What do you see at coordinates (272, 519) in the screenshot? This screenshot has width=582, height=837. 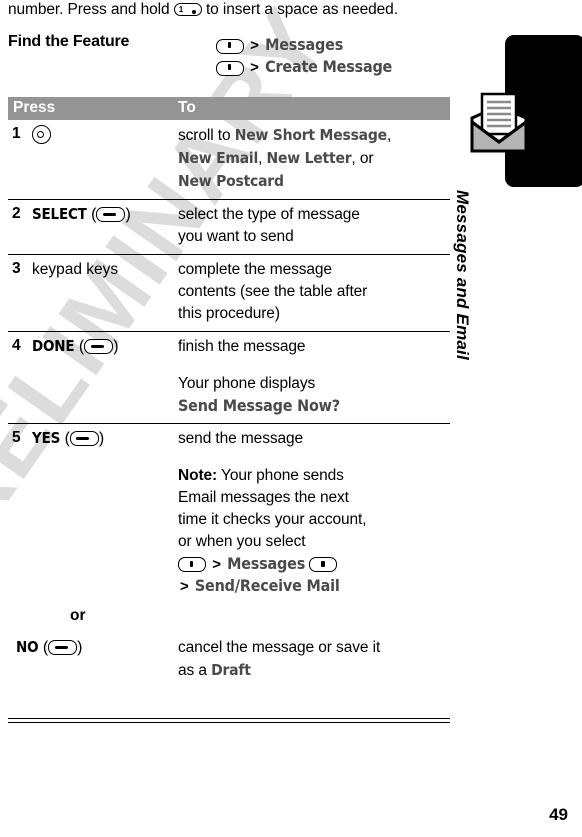 I see `note-line: time it checks your account,` at bounding box center [272, 519].